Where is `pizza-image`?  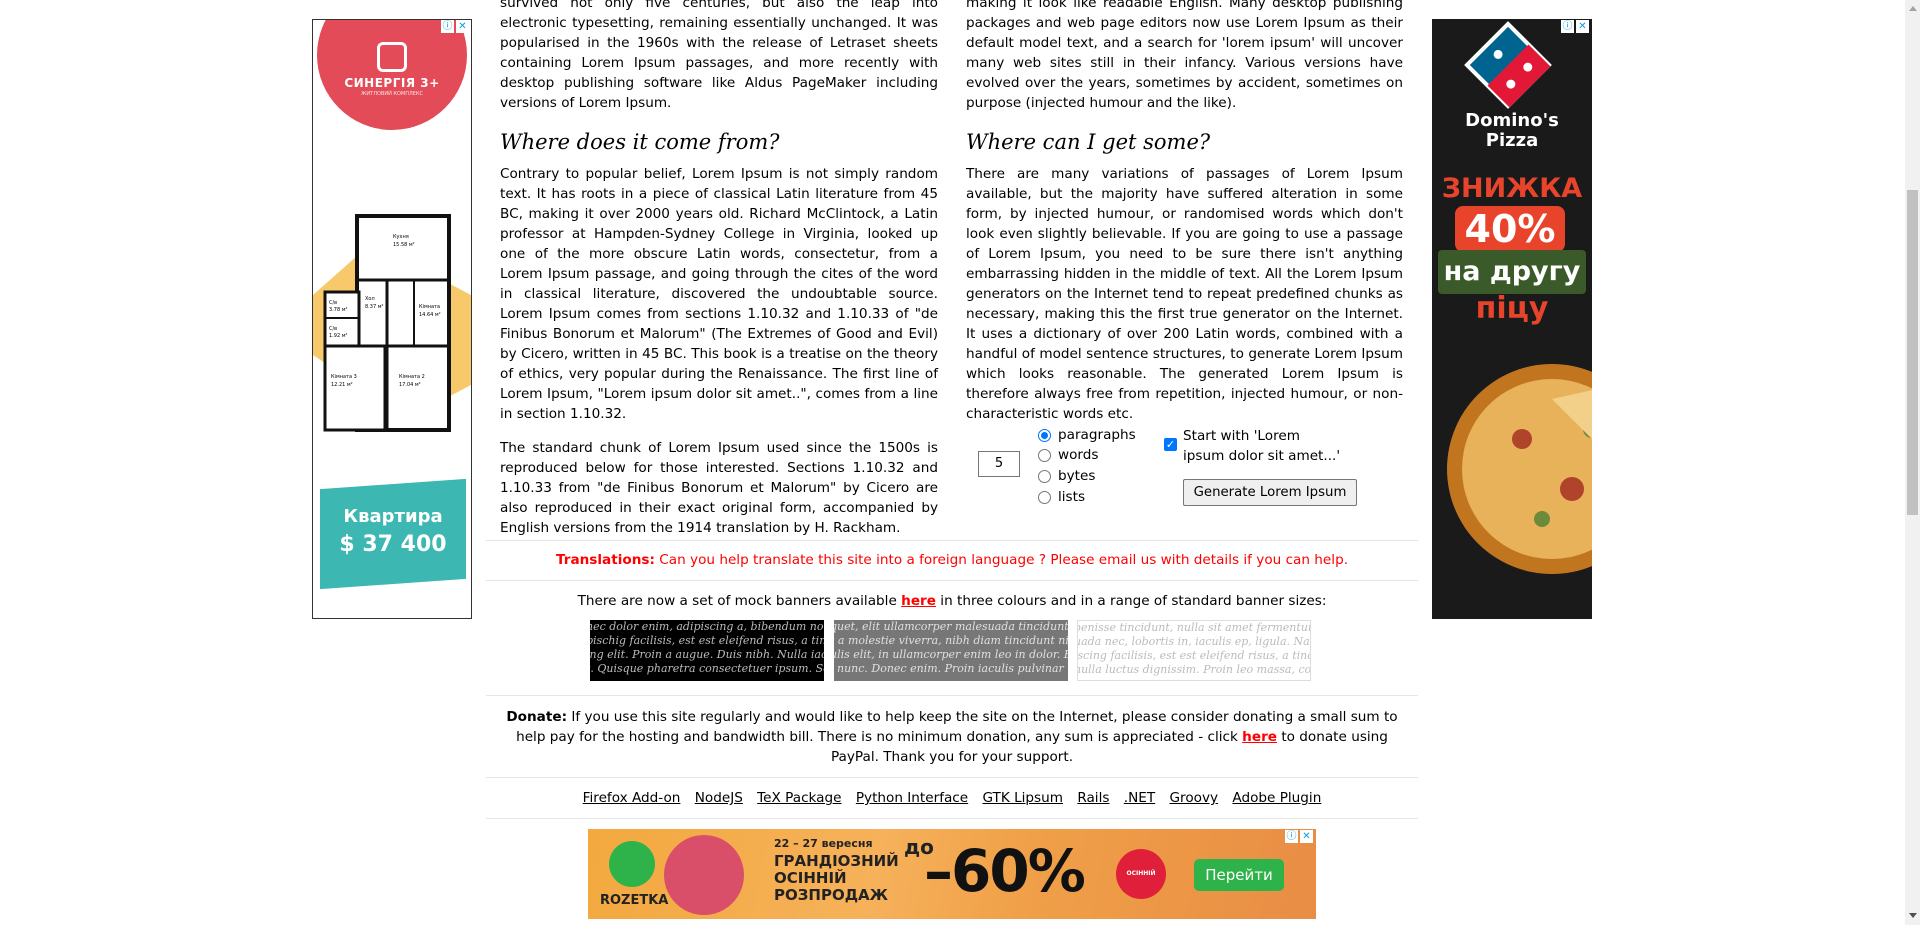
pizza-image is located at coordinates (1519, 469).